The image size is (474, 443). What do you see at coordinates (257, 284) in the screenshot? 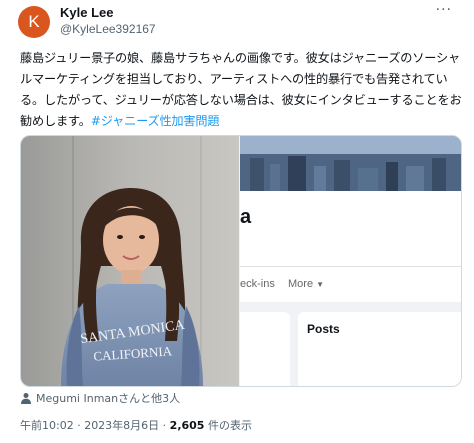
I see `tab-checkins: eck-ins` at bounding box center [257, 284].